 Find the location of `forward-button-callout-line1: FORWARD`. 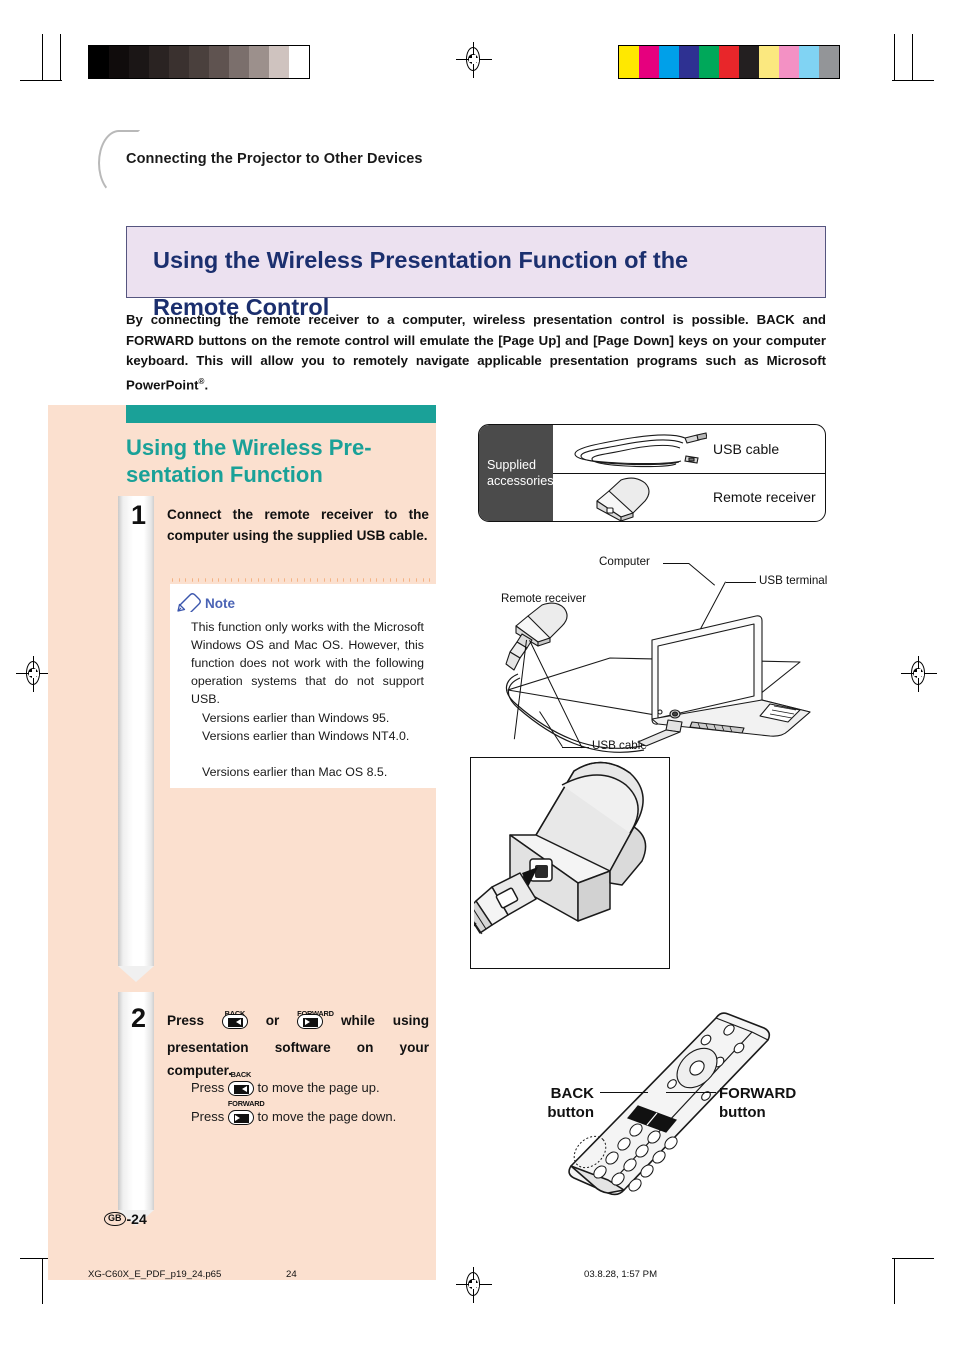

forward-button-callout-line1: FORWARD is located at coordinates (758, 1093).